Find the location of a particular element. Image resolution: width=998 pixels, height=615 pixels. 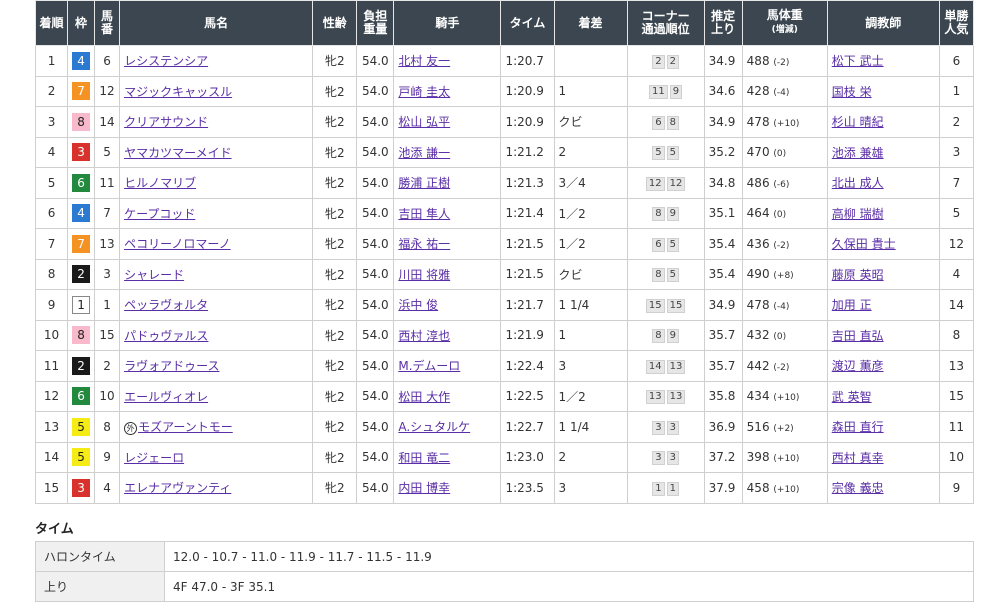

jockey-link: 勝浦 正樹 is located at coordinates (424, 183).